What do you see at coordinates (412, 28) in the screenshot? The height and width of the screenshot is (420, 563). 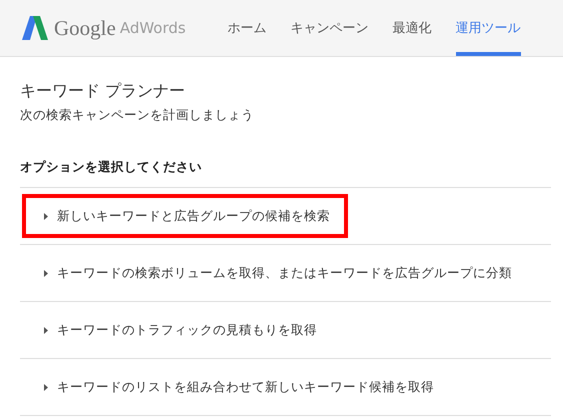 I see `nav-tab: 最適化` at bounding box center [412, 28].